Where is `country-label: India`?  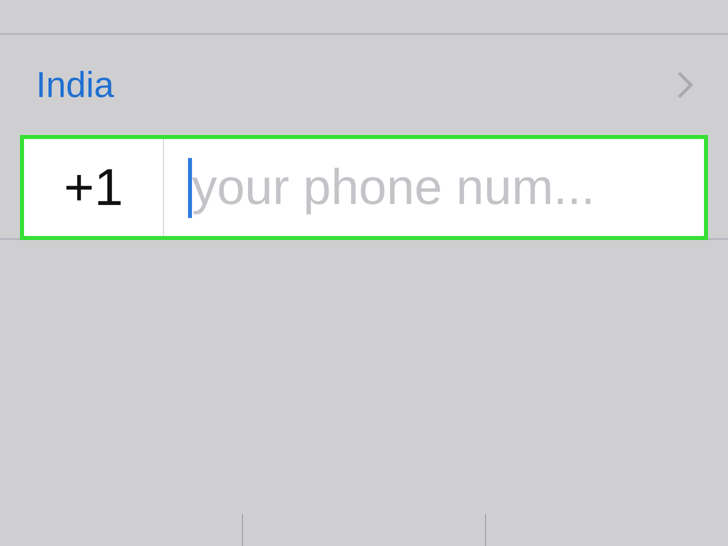 country-label: India is located at coordinates (75, 85).